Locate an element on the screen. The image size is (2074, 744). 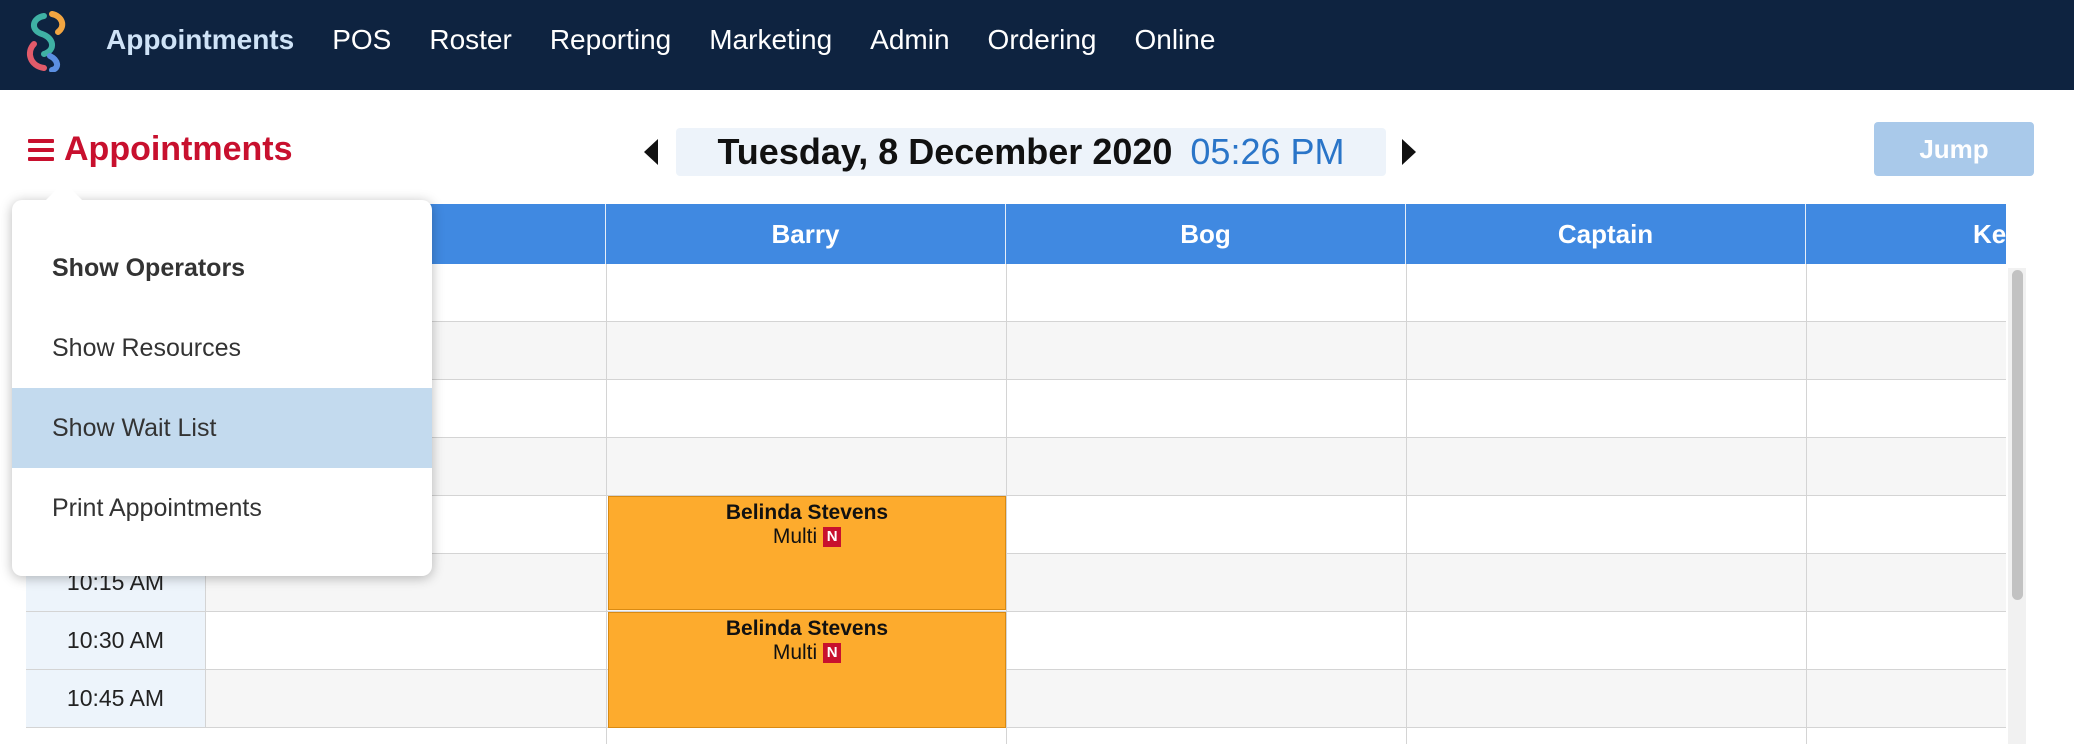
operator-column-keith: Keith is located at coordinates (1906, 234).